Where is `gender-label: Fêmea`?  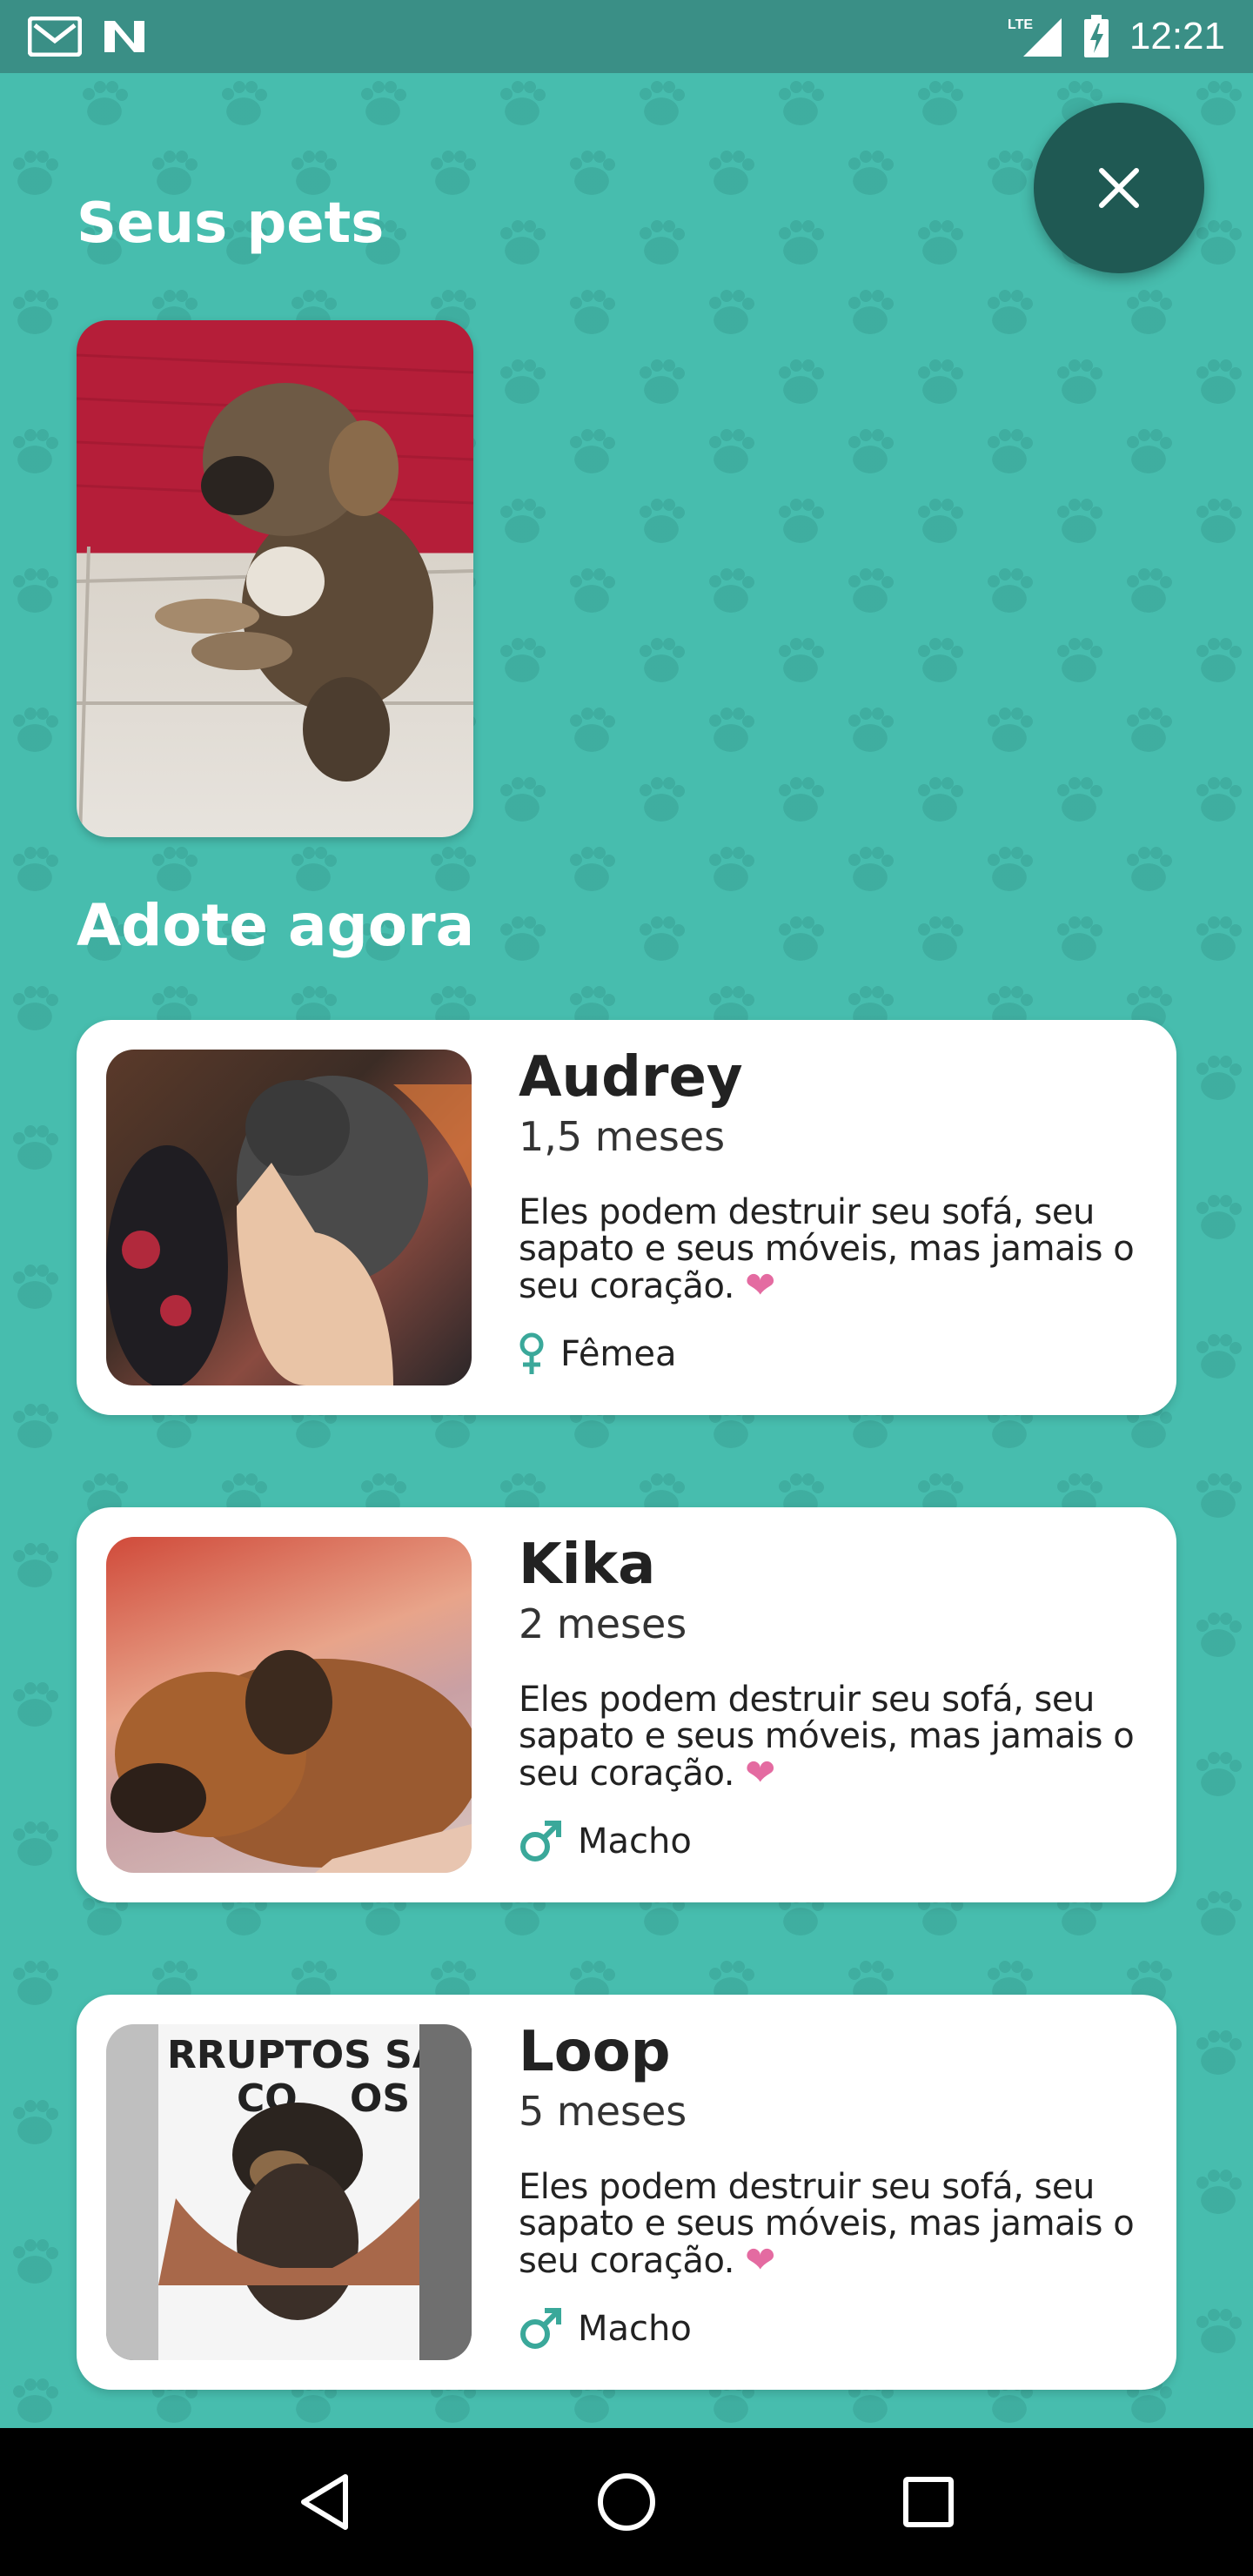 gender-label: Fêmea is located at coordinates (618, 1354).